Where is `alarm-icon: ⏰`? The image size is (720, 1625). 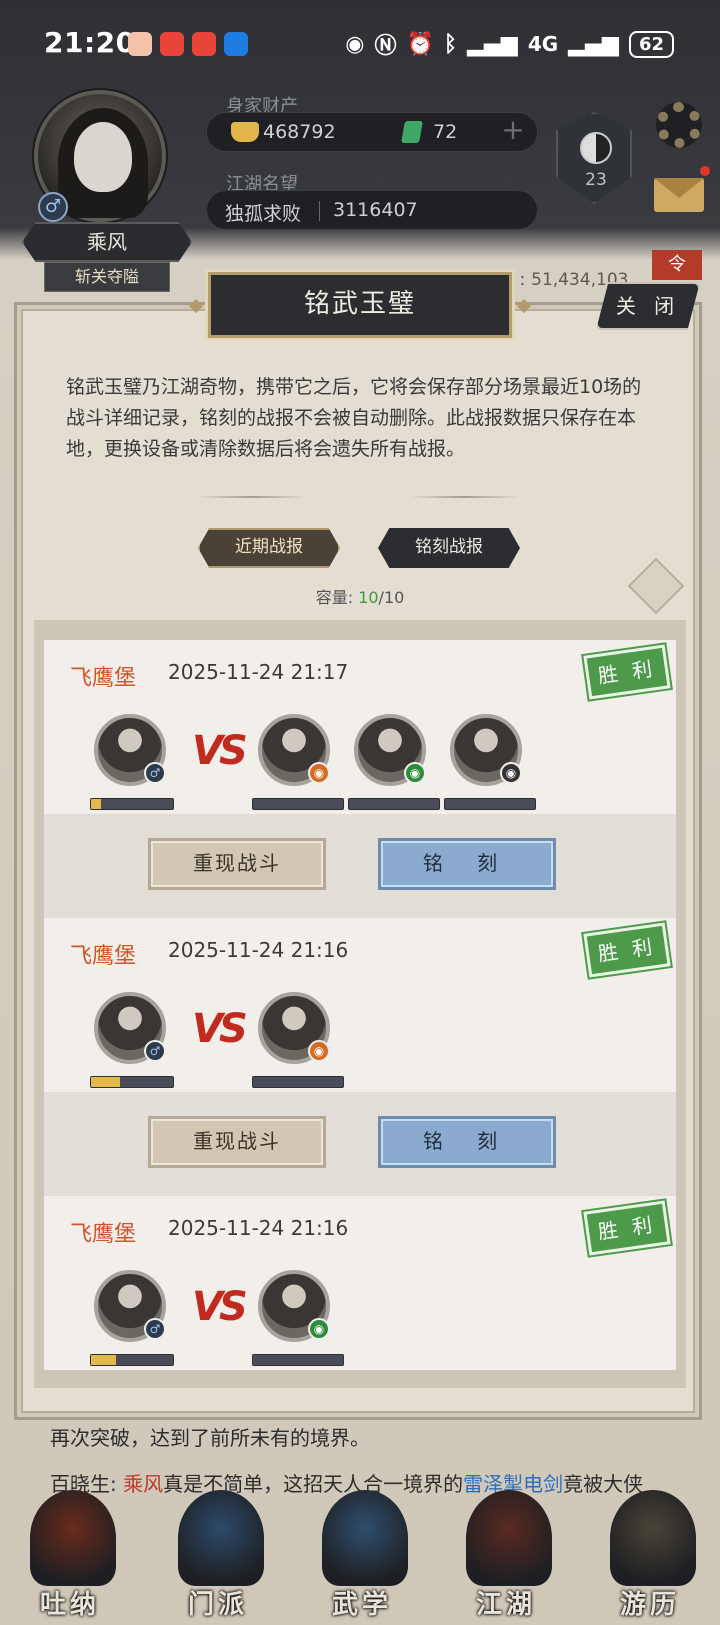 alarm-icon: ⏰ is located at coordinates (420, 44).